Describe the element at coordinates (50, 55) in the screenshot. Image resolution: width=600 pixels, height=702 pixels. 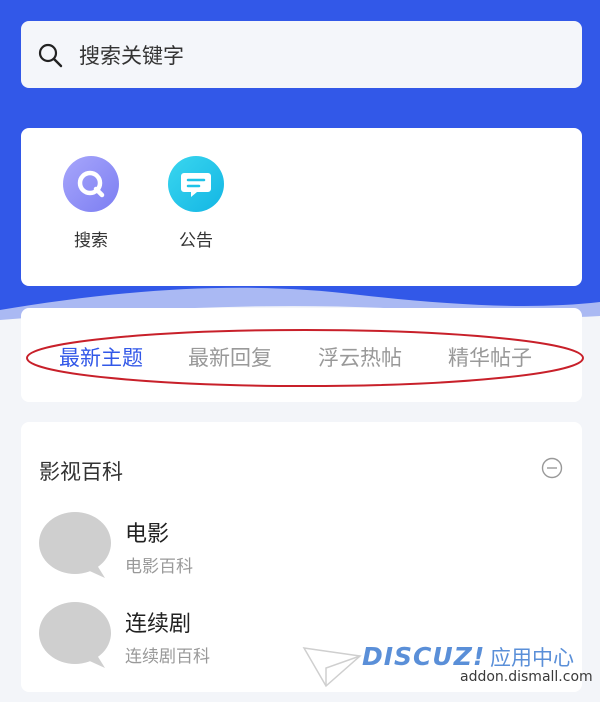
I see `search-icon` at that location.